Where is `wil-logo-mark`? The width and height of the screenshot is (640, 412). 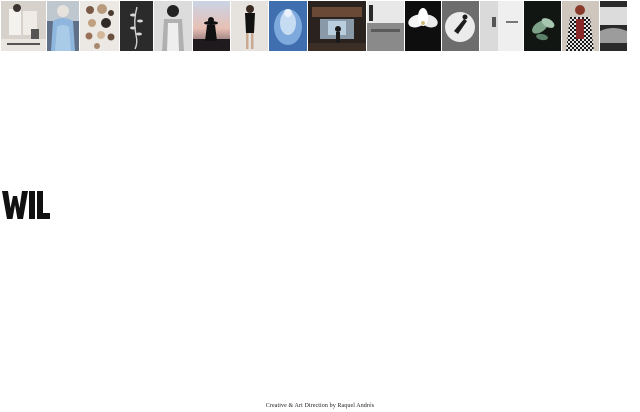
wil-logo-mark is located at coordinates (26, 205).